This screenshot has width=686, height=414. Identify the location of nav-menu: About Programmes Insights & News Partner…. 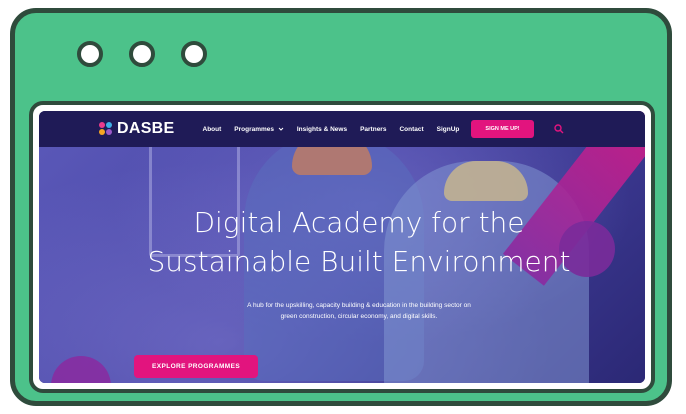
(331, 129).